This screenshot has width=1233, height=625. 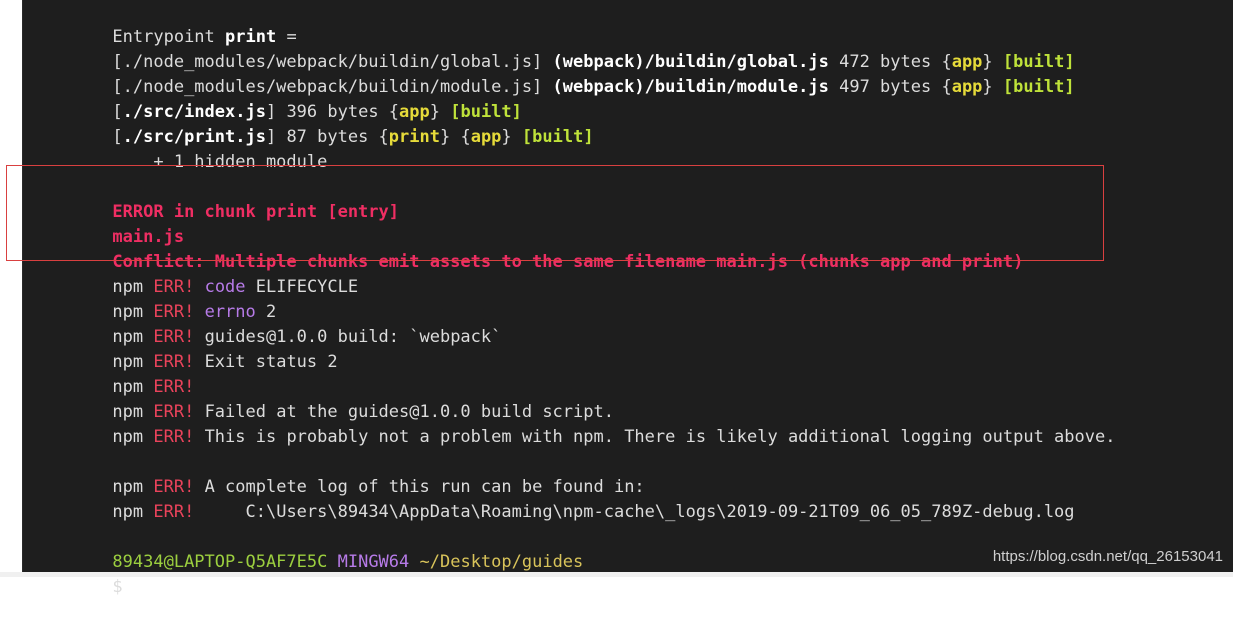 What do you see at coordinates (255, 212) in the screenshot?
I see `error-heading: ERROR in chunk print [entry]` at bounding box center [255, 212].